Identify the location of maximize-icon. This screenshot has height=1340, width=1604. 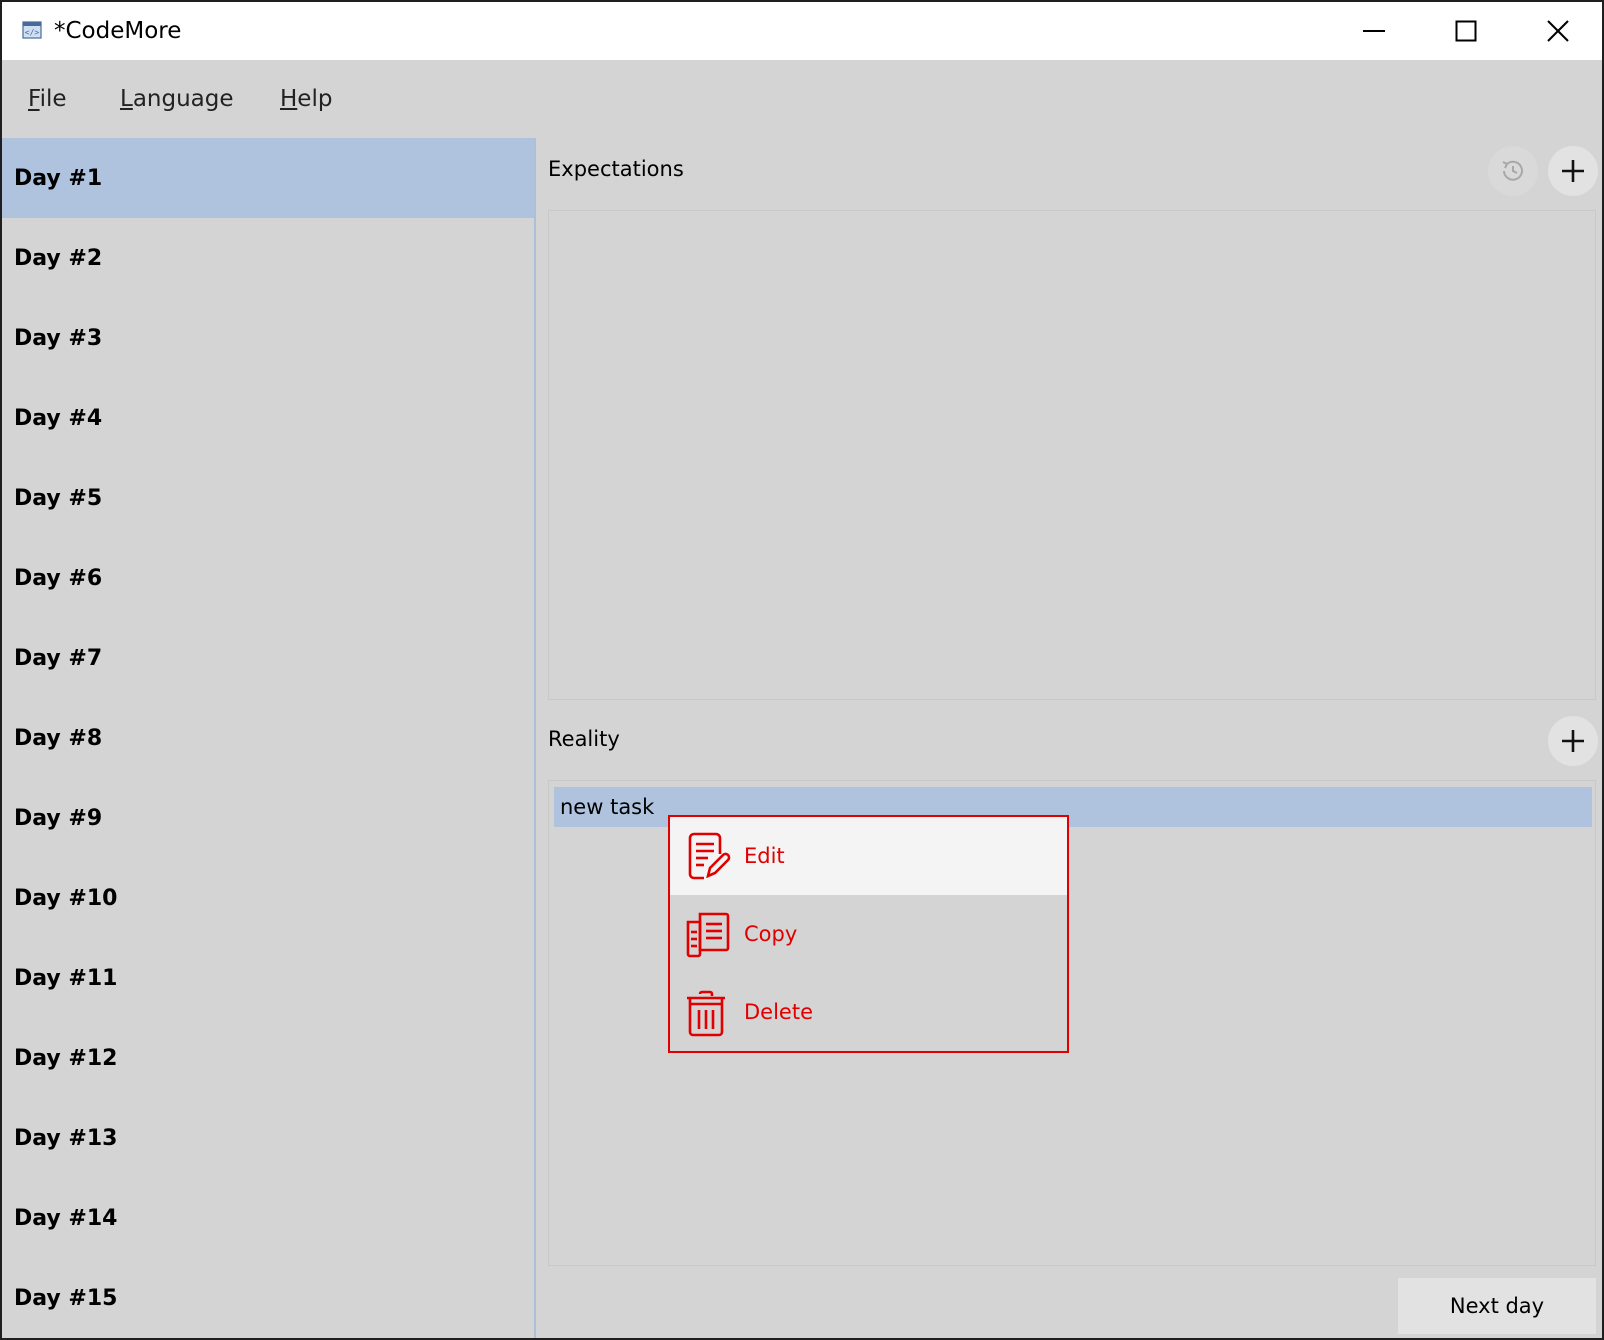
(1466, 31).